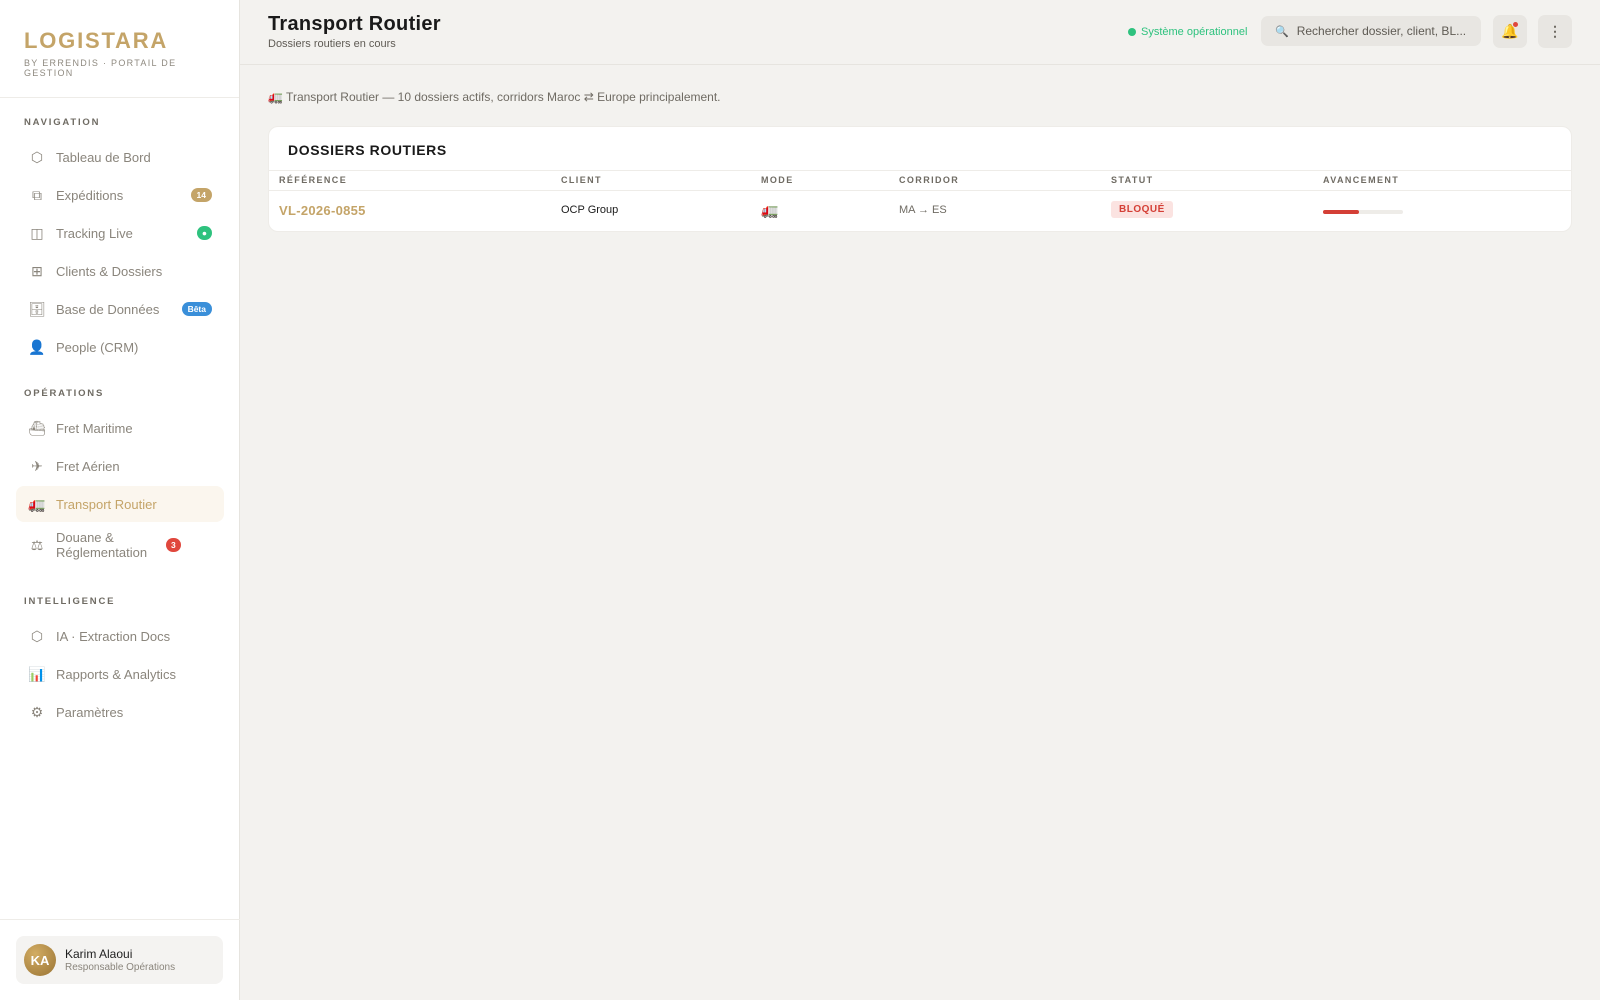  Describe the element at coordinates (102, 545) in the screenshot. I see `sidebar-item-label: Douane & Réglementation` at that location.